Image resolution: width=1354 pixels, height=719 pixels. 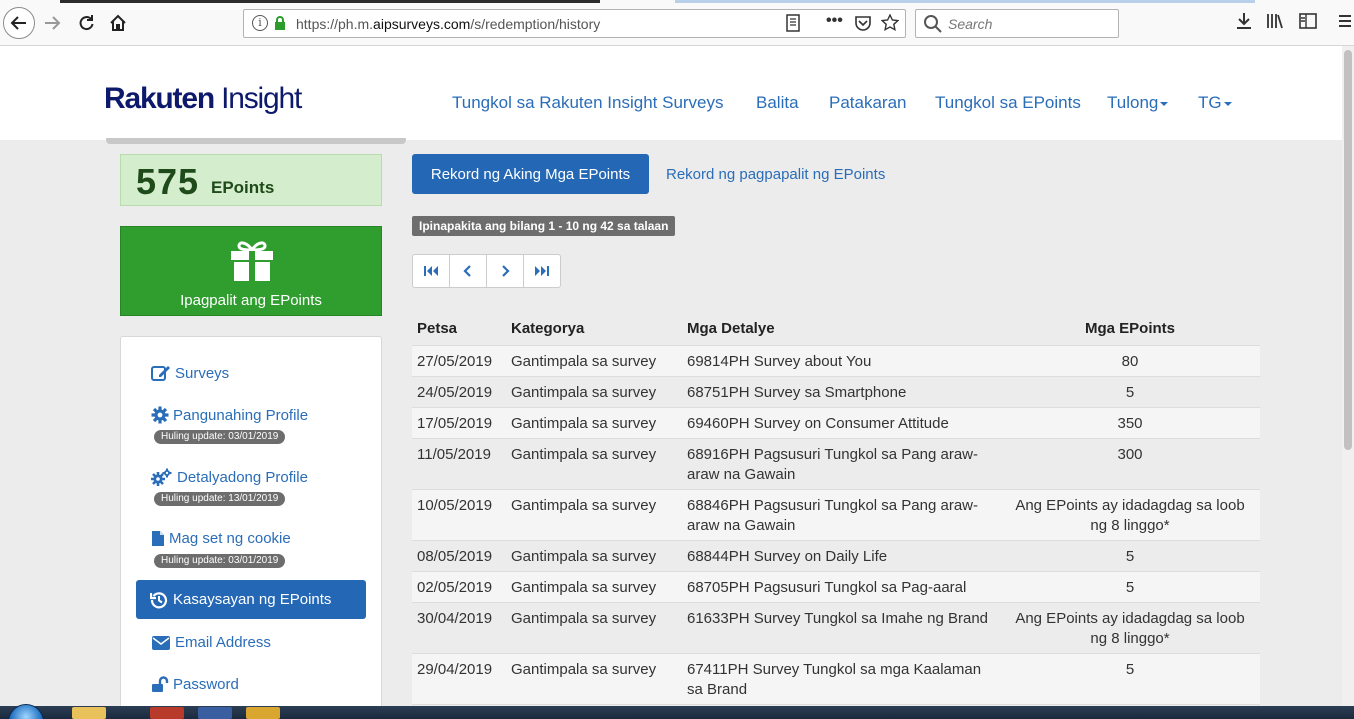 I want to click on cell-details: 68705PH Pagsusuri Tungkol sa Pag-aaral, so click(x=841, y=587).